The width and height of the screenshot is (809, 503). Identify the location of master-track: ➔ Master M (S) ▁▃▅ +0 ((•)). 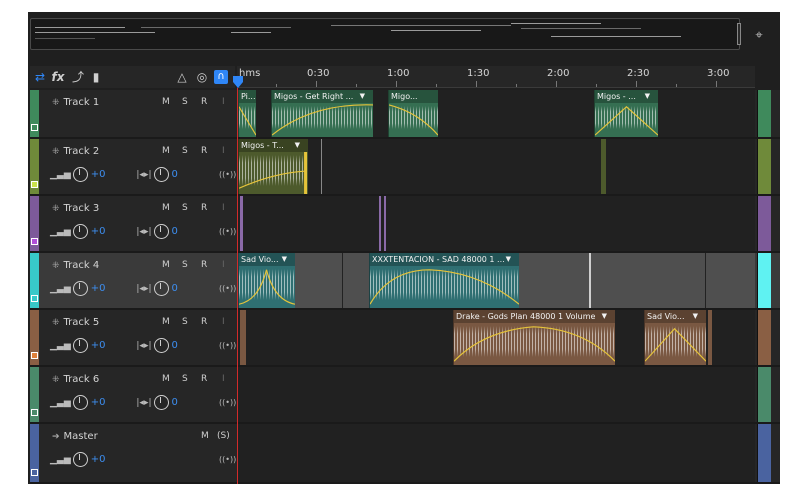
(405, 454).